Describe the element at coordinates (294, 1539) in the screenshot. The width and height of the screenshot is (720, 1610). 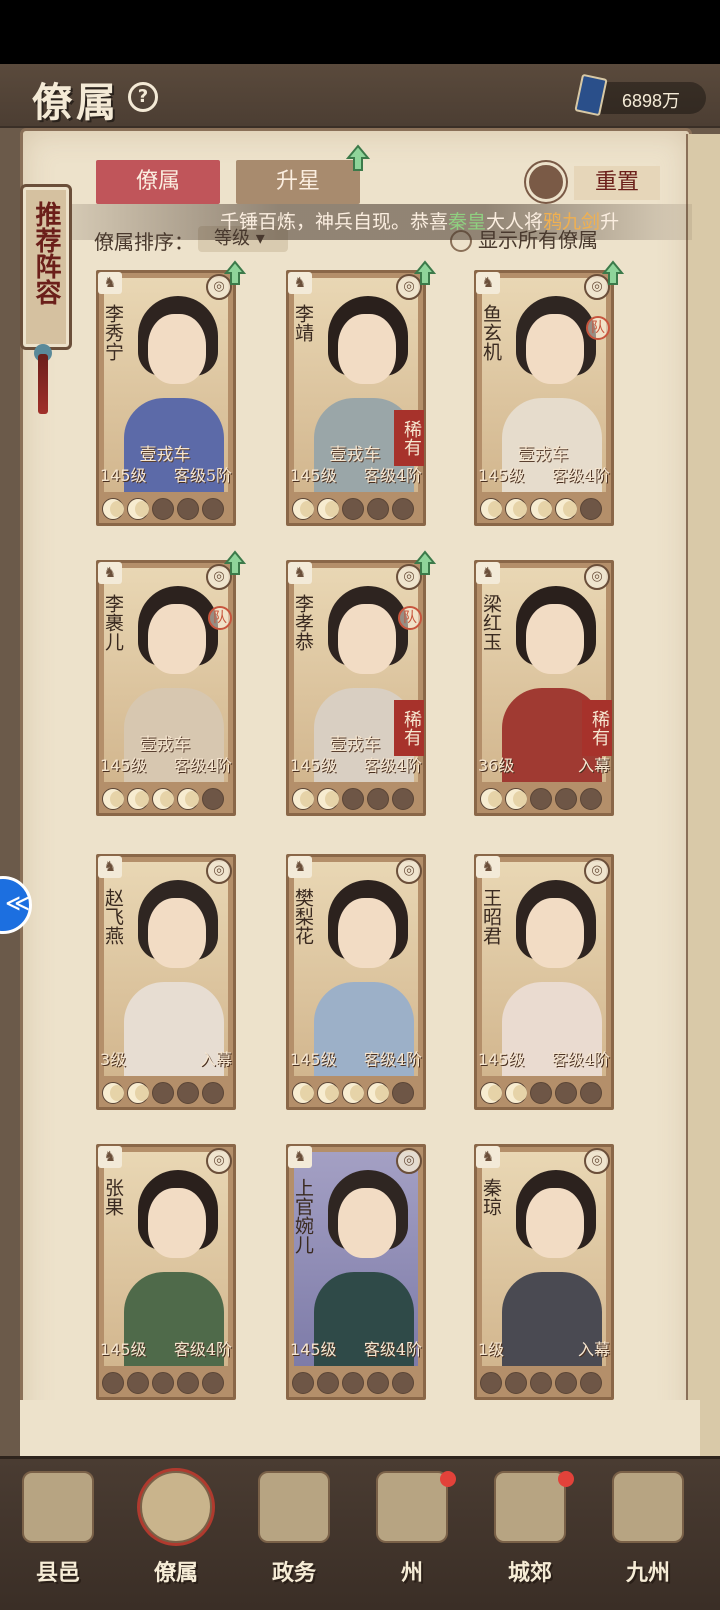
I see `nav-item-2: 政务` at that location.